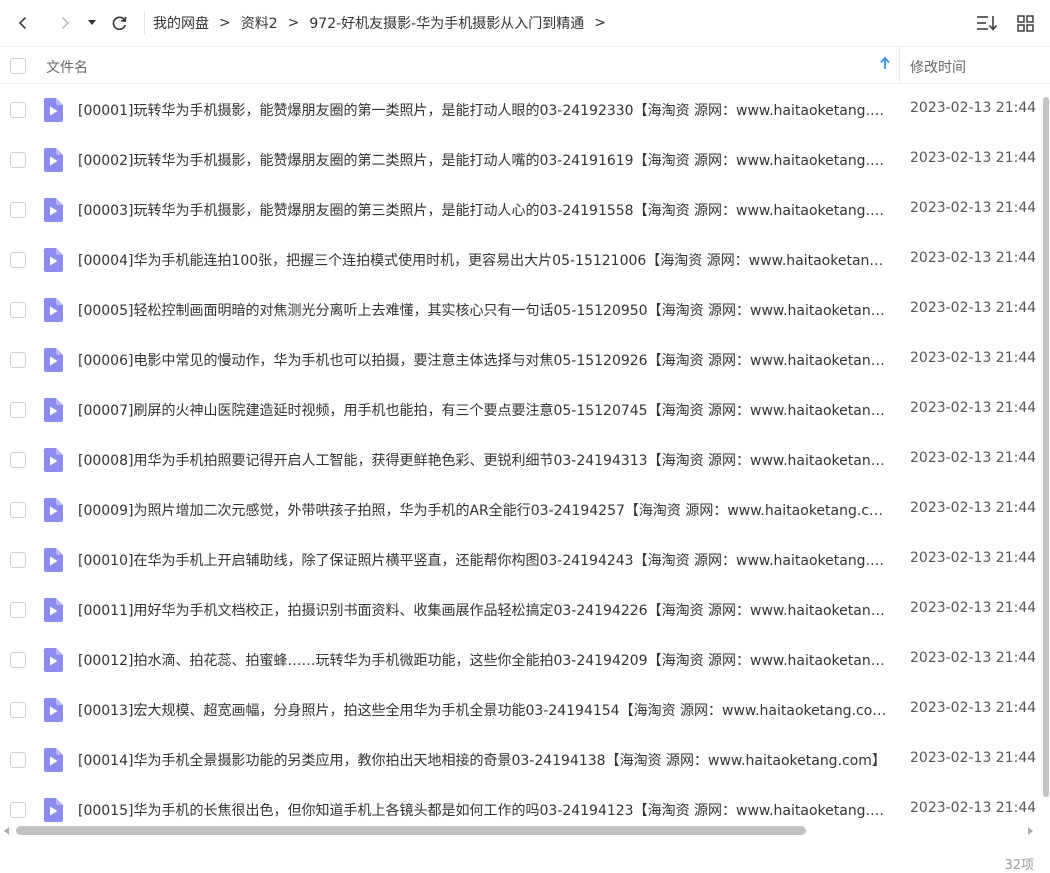 This screenshot has height=873, width=1050. I want to click on vertical-scrollbar-thumb, so click(1046, 447).